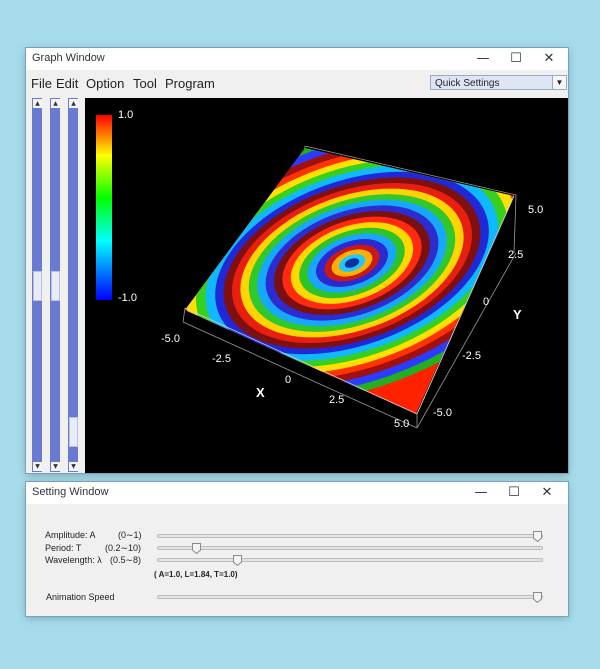  Describe the element at coordinates (105, 83) in the screenshot. I see `menu-option: Option` at that location.